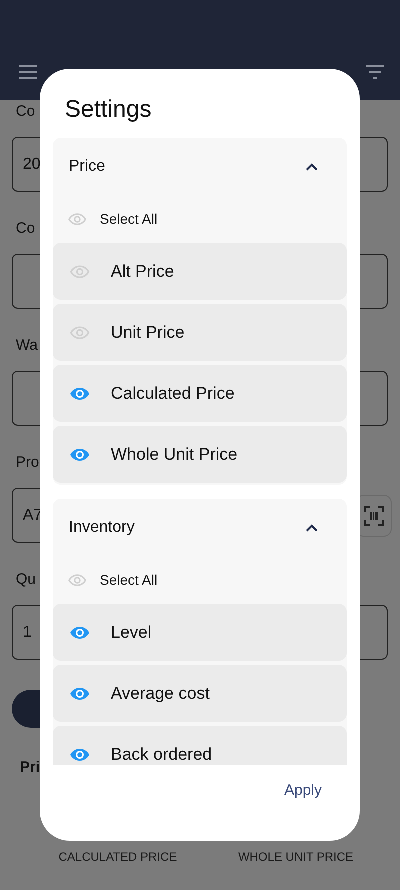 The image size is (400, 890). I want to click on section-title: Price, so click(87, 167).